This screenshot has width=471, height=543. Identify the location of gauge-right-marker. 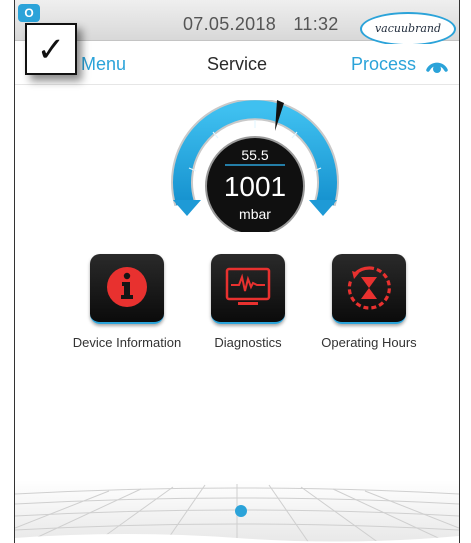
(323, 208).